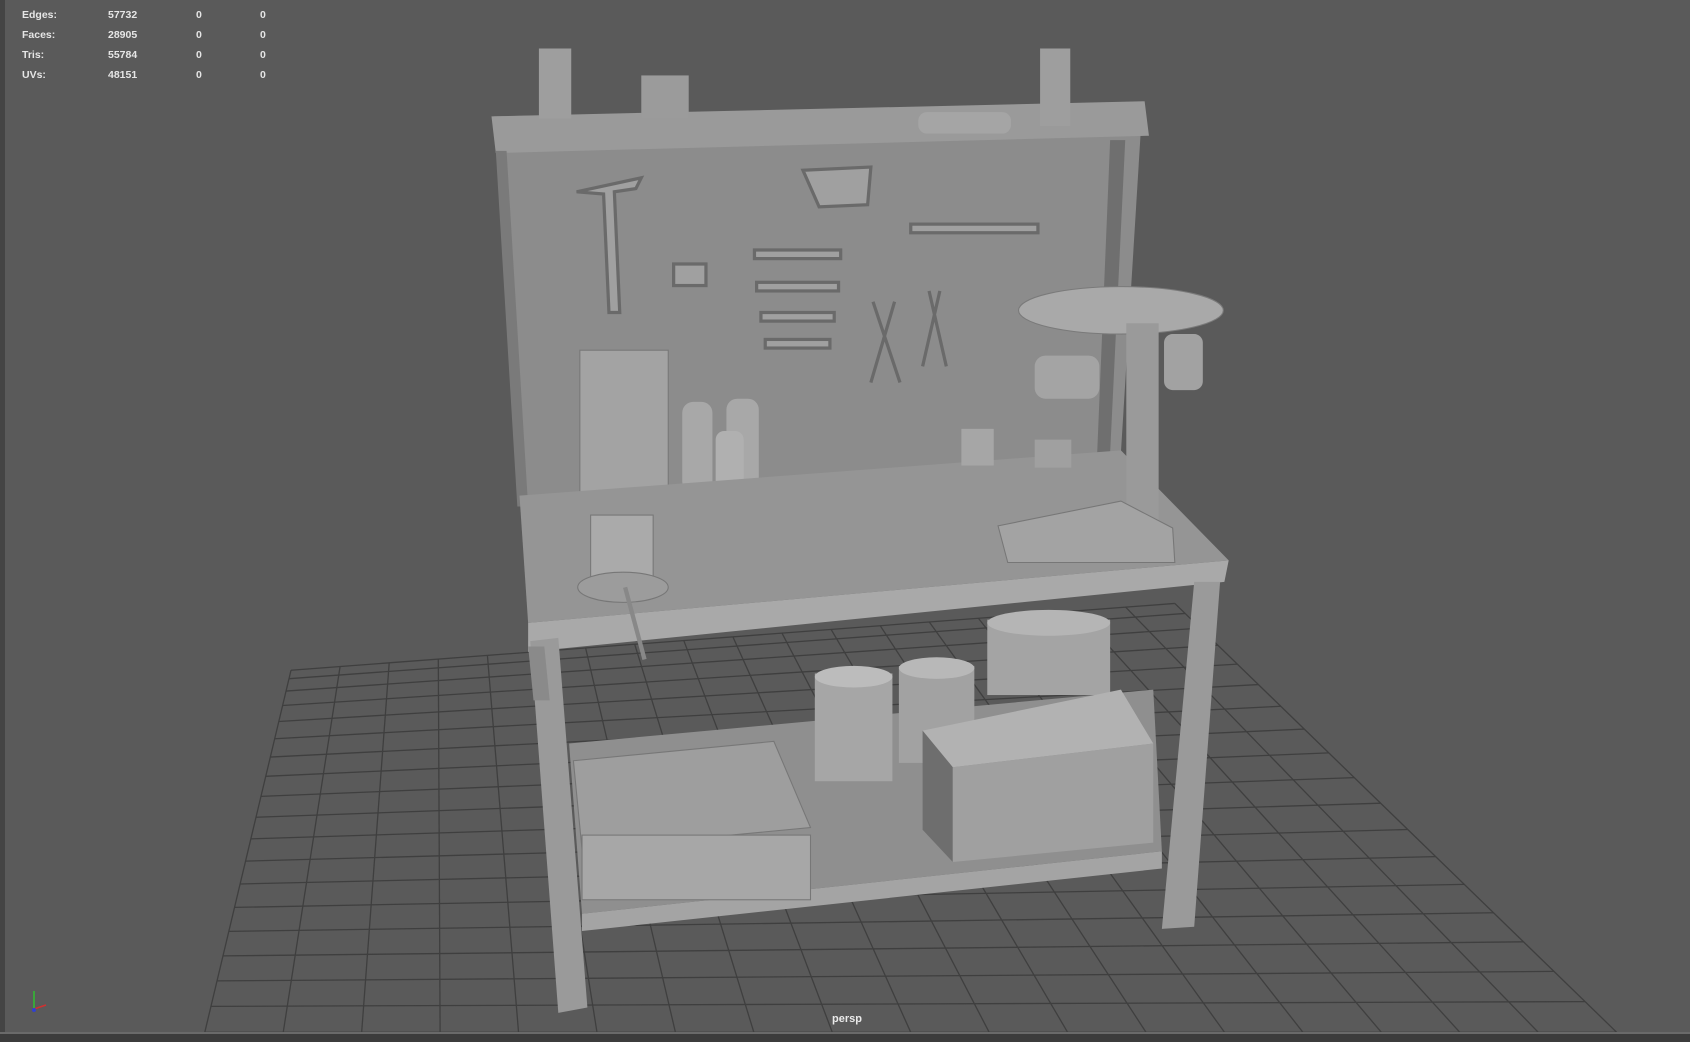 The height and width of the screenshot is (1042, 1690). Describe the element at coordinates (34, 75) in the screenshot. I see `hud-label: UVs:` at that location.